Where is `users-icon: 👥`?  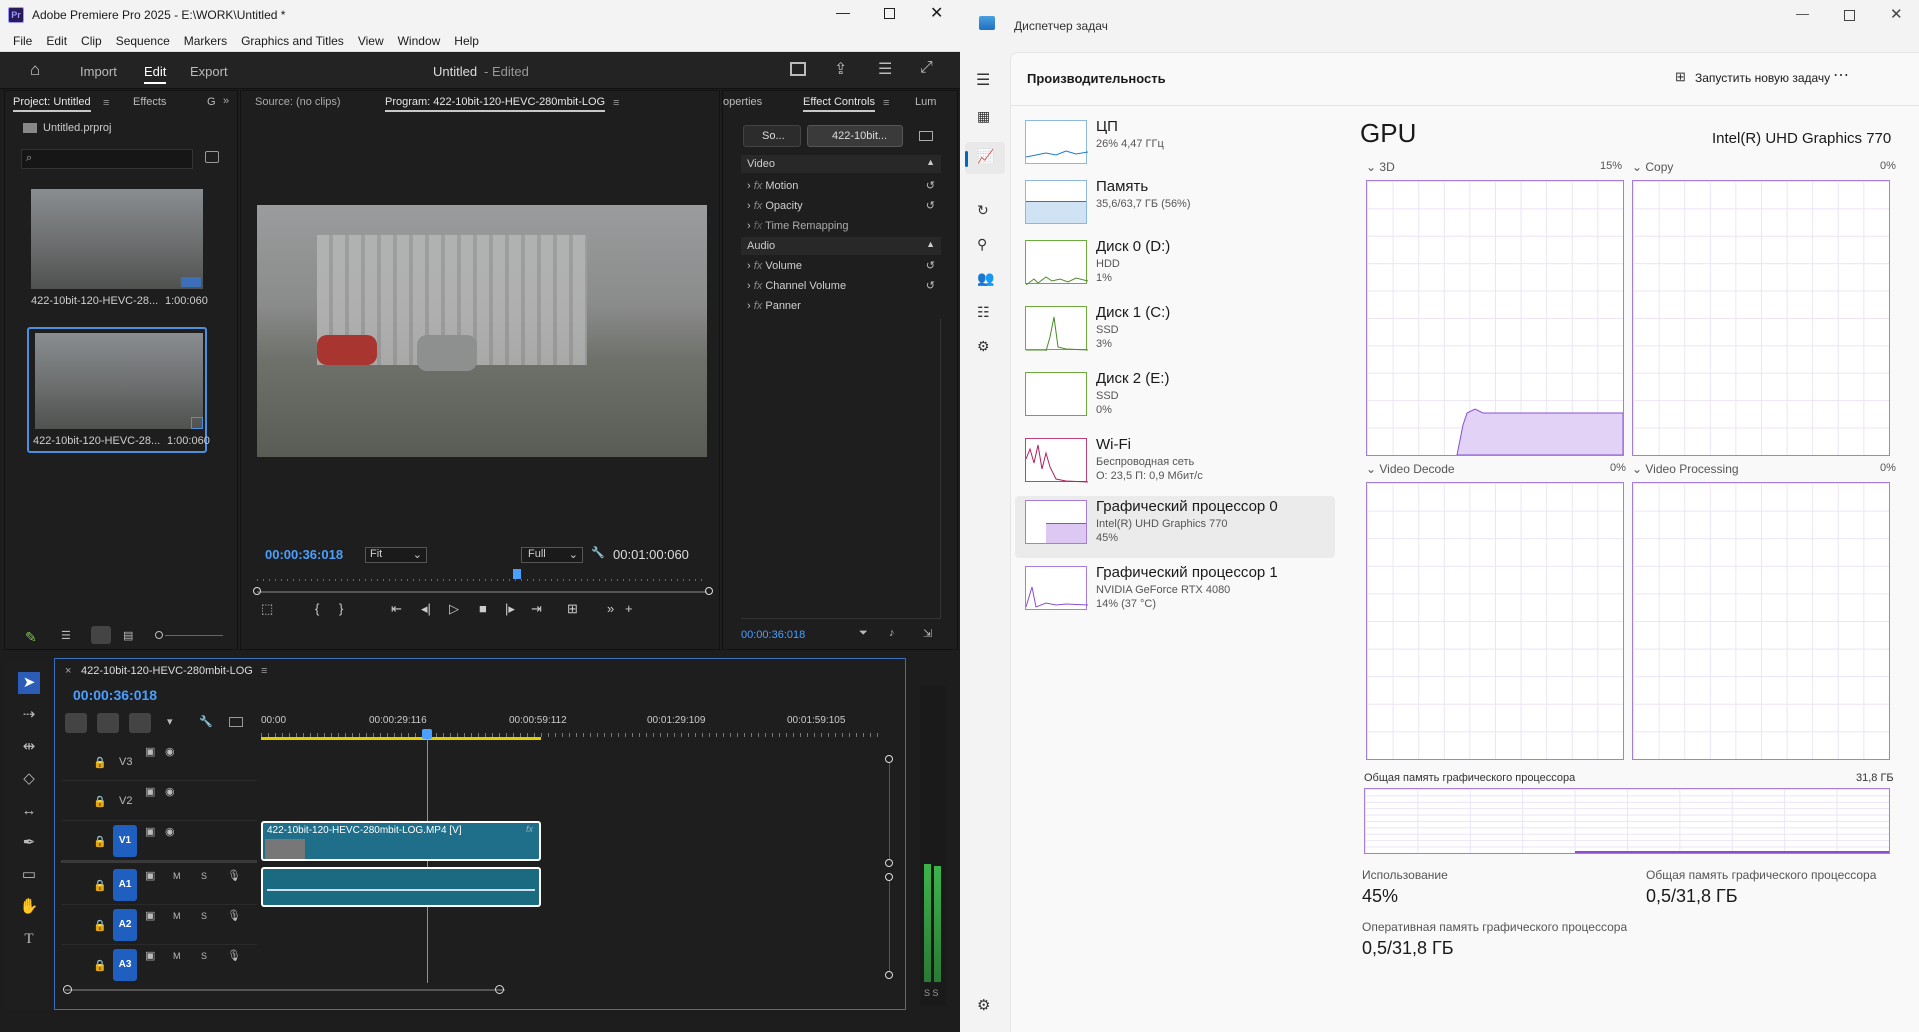
users-icon: 👥 is located at coordinates (985, 278).